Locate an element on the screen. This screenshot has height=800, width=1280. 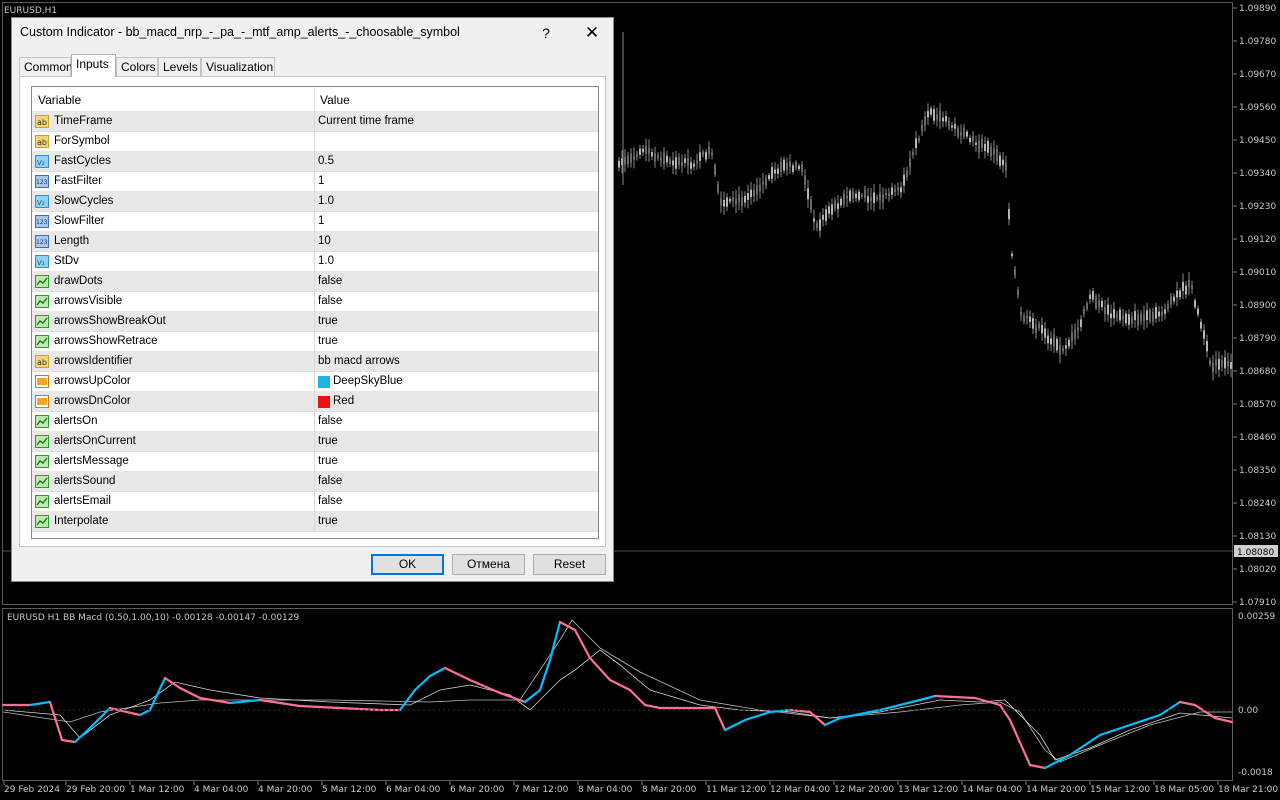
ok-button: OK is located at coordinates (407, 564).